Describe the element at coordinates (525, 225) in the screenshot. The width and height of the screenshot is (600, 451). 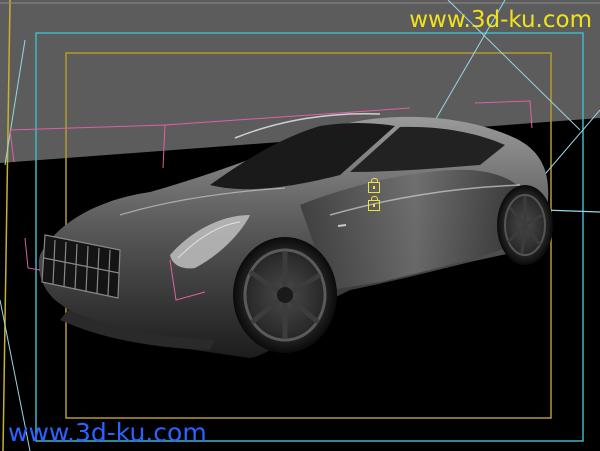
I see `rear-wheel` at that location.